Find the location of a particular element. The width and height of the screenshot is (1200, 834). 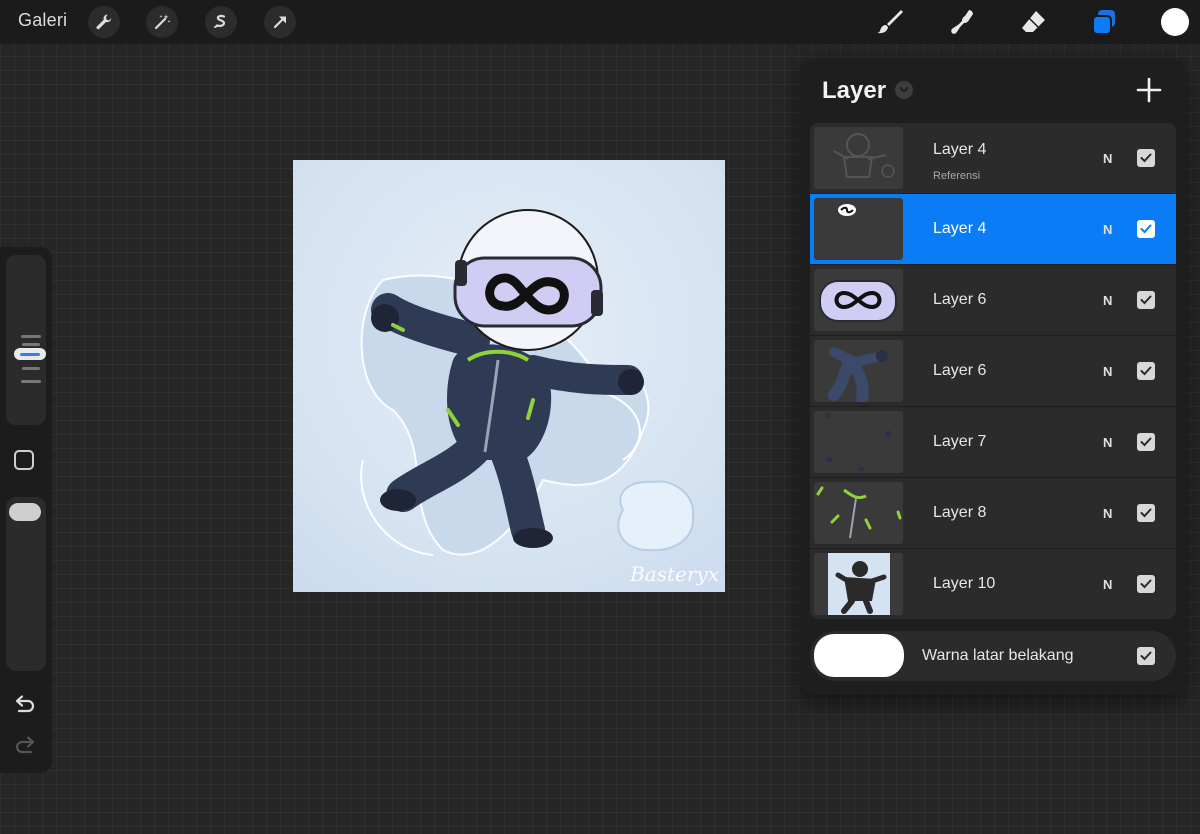

layers-icon is located at coordinates (1104, 22).